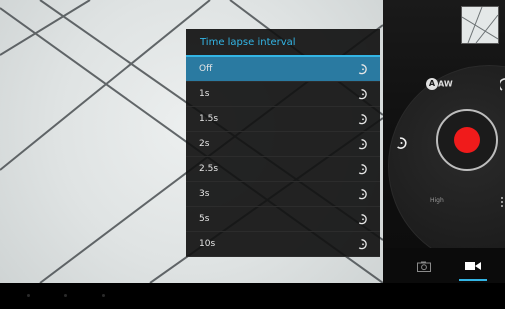 The height and width of the screenshot is (309, 505). What do you see at coordinates (362, 219) in the screenshot?
I see `timelapse-5s-icon` at bounding box center [362, 219].